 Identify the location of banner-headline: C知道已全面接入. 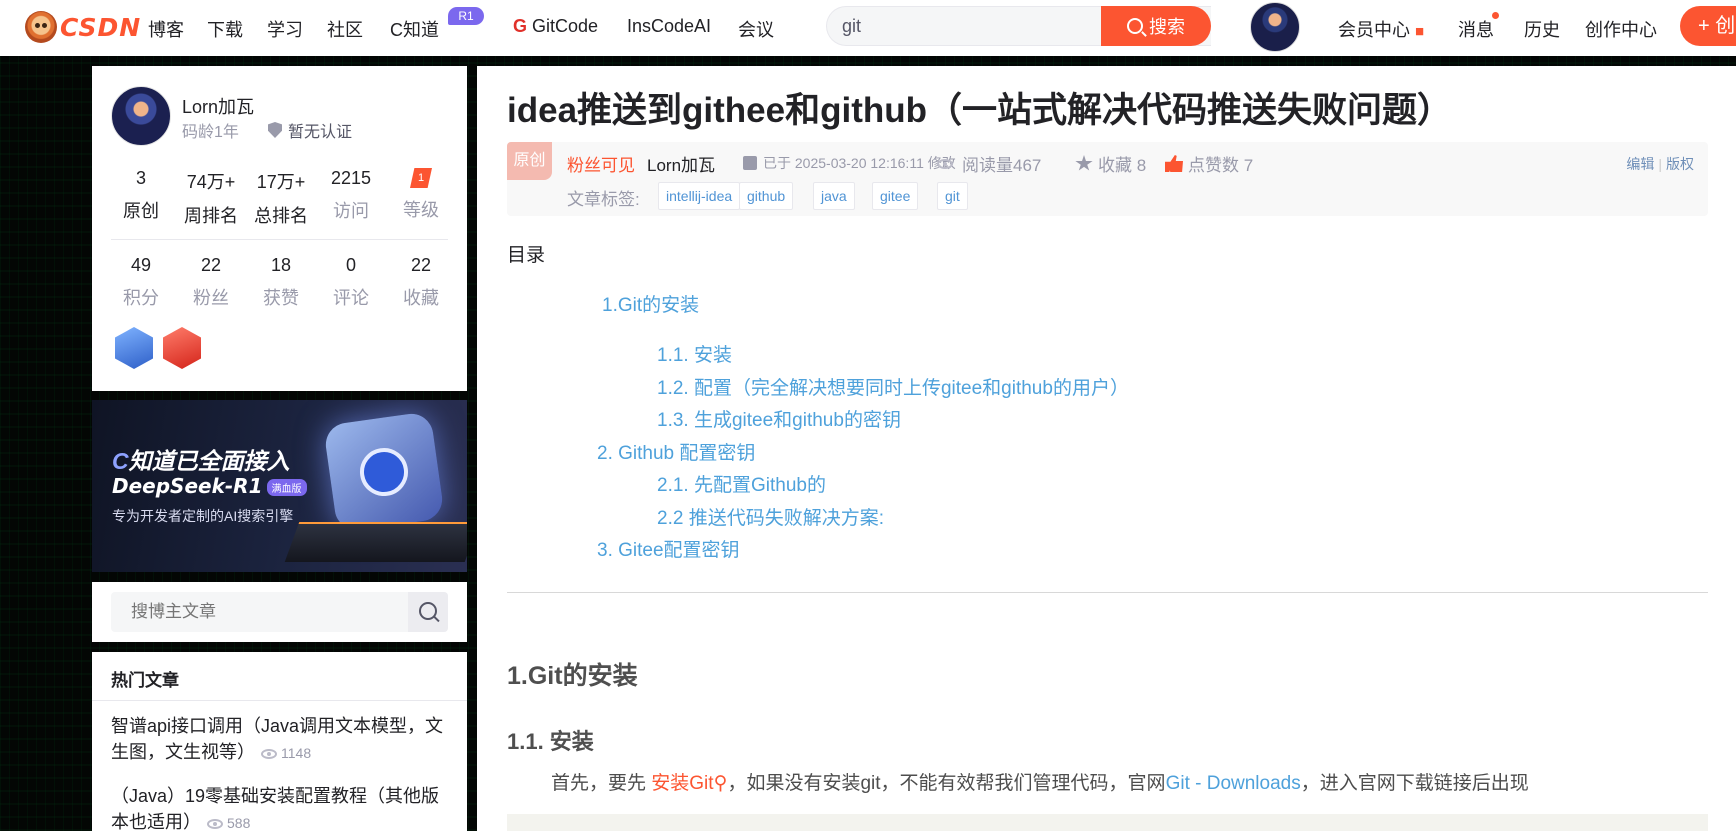
(201, 459).